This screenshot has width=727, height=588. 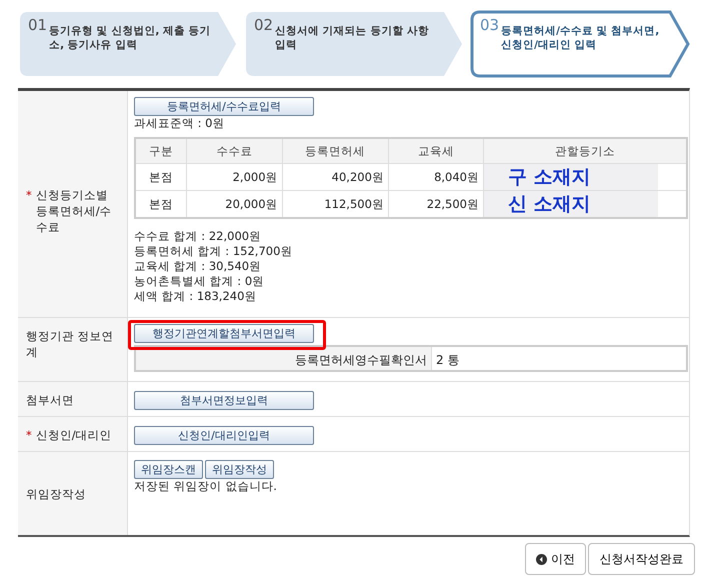 What do you see at coordinates (585, 177) in the screenshot?
I see `table-cell: 구 소재지` at bounding box center [585, 177].